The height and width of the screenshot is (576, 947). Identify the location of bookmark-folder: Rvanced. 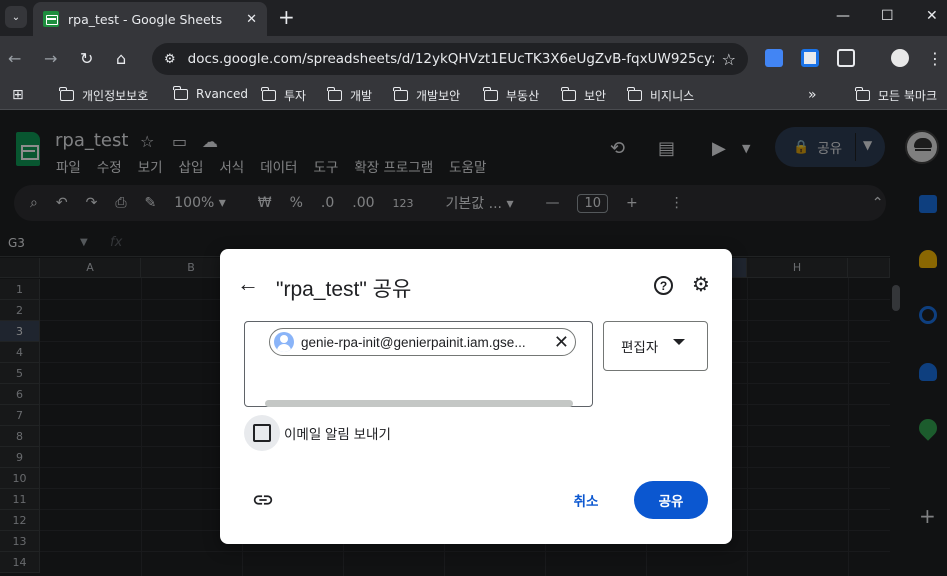
(210, 93).